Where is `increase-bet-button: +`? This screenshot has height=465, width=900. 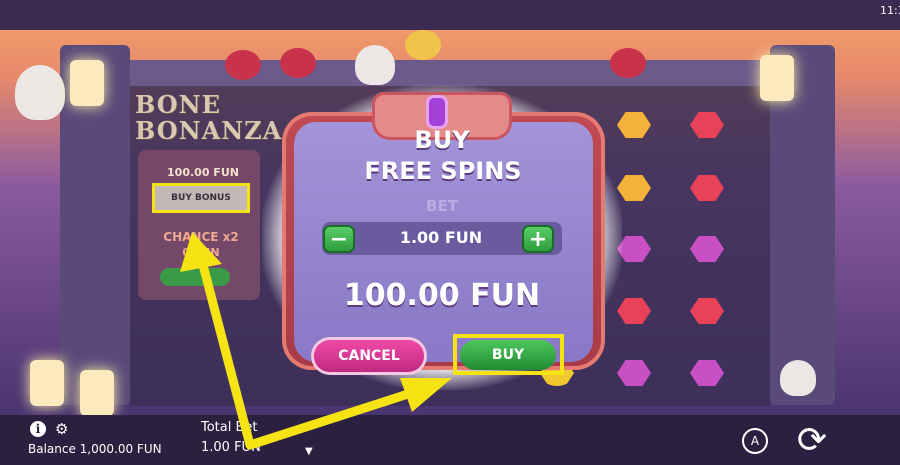
increase-bet-button: + is located at coordinates (538, 239).